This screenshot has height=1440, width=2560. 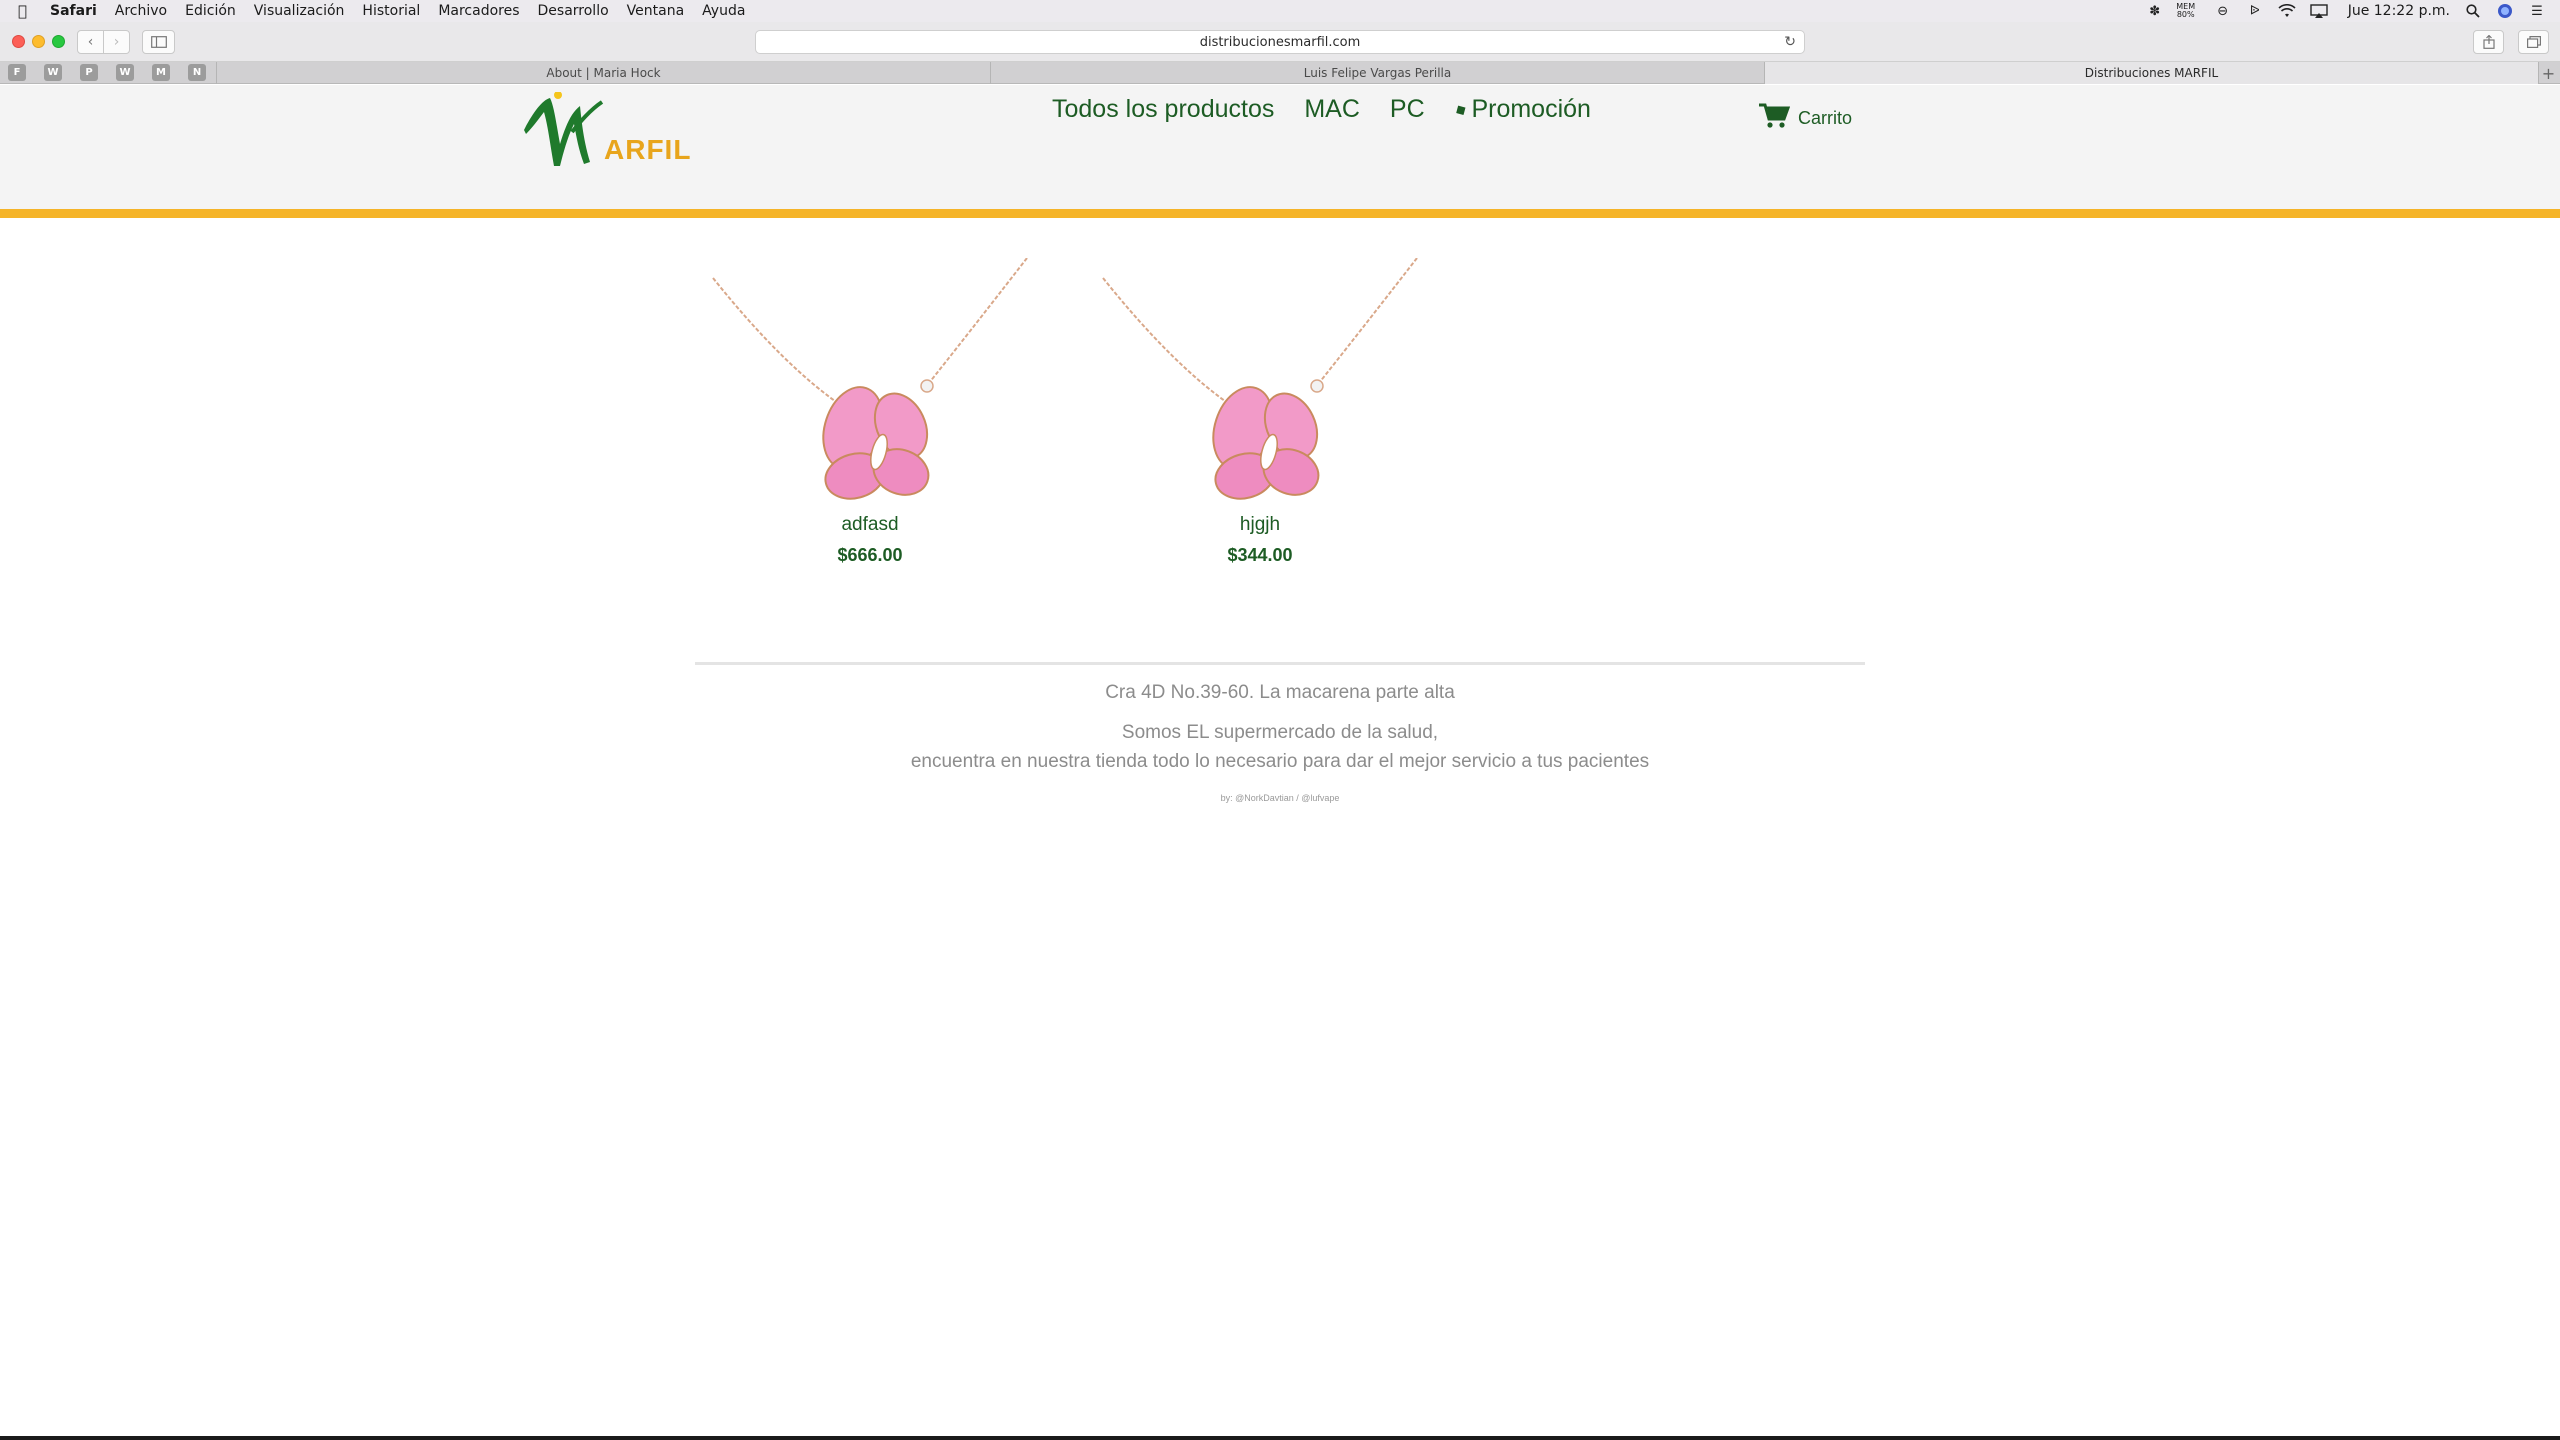 I want to click on bluetooth-icon: ᐉ, so click(x=2255, y=11).